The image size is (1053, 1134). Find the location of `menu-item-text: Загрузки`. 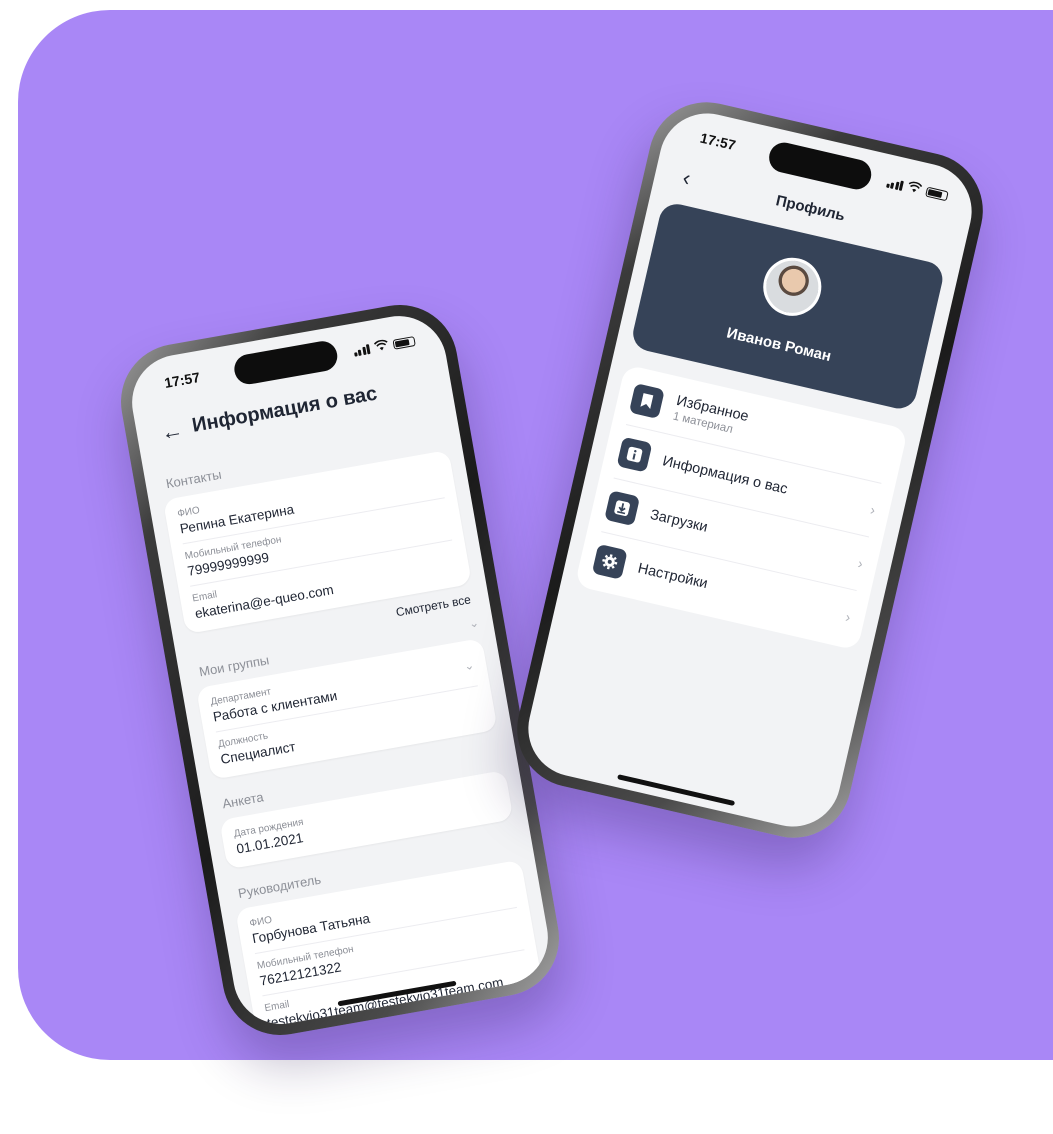

menu-item-text: Загрузки is located at coordinates (679, 521).